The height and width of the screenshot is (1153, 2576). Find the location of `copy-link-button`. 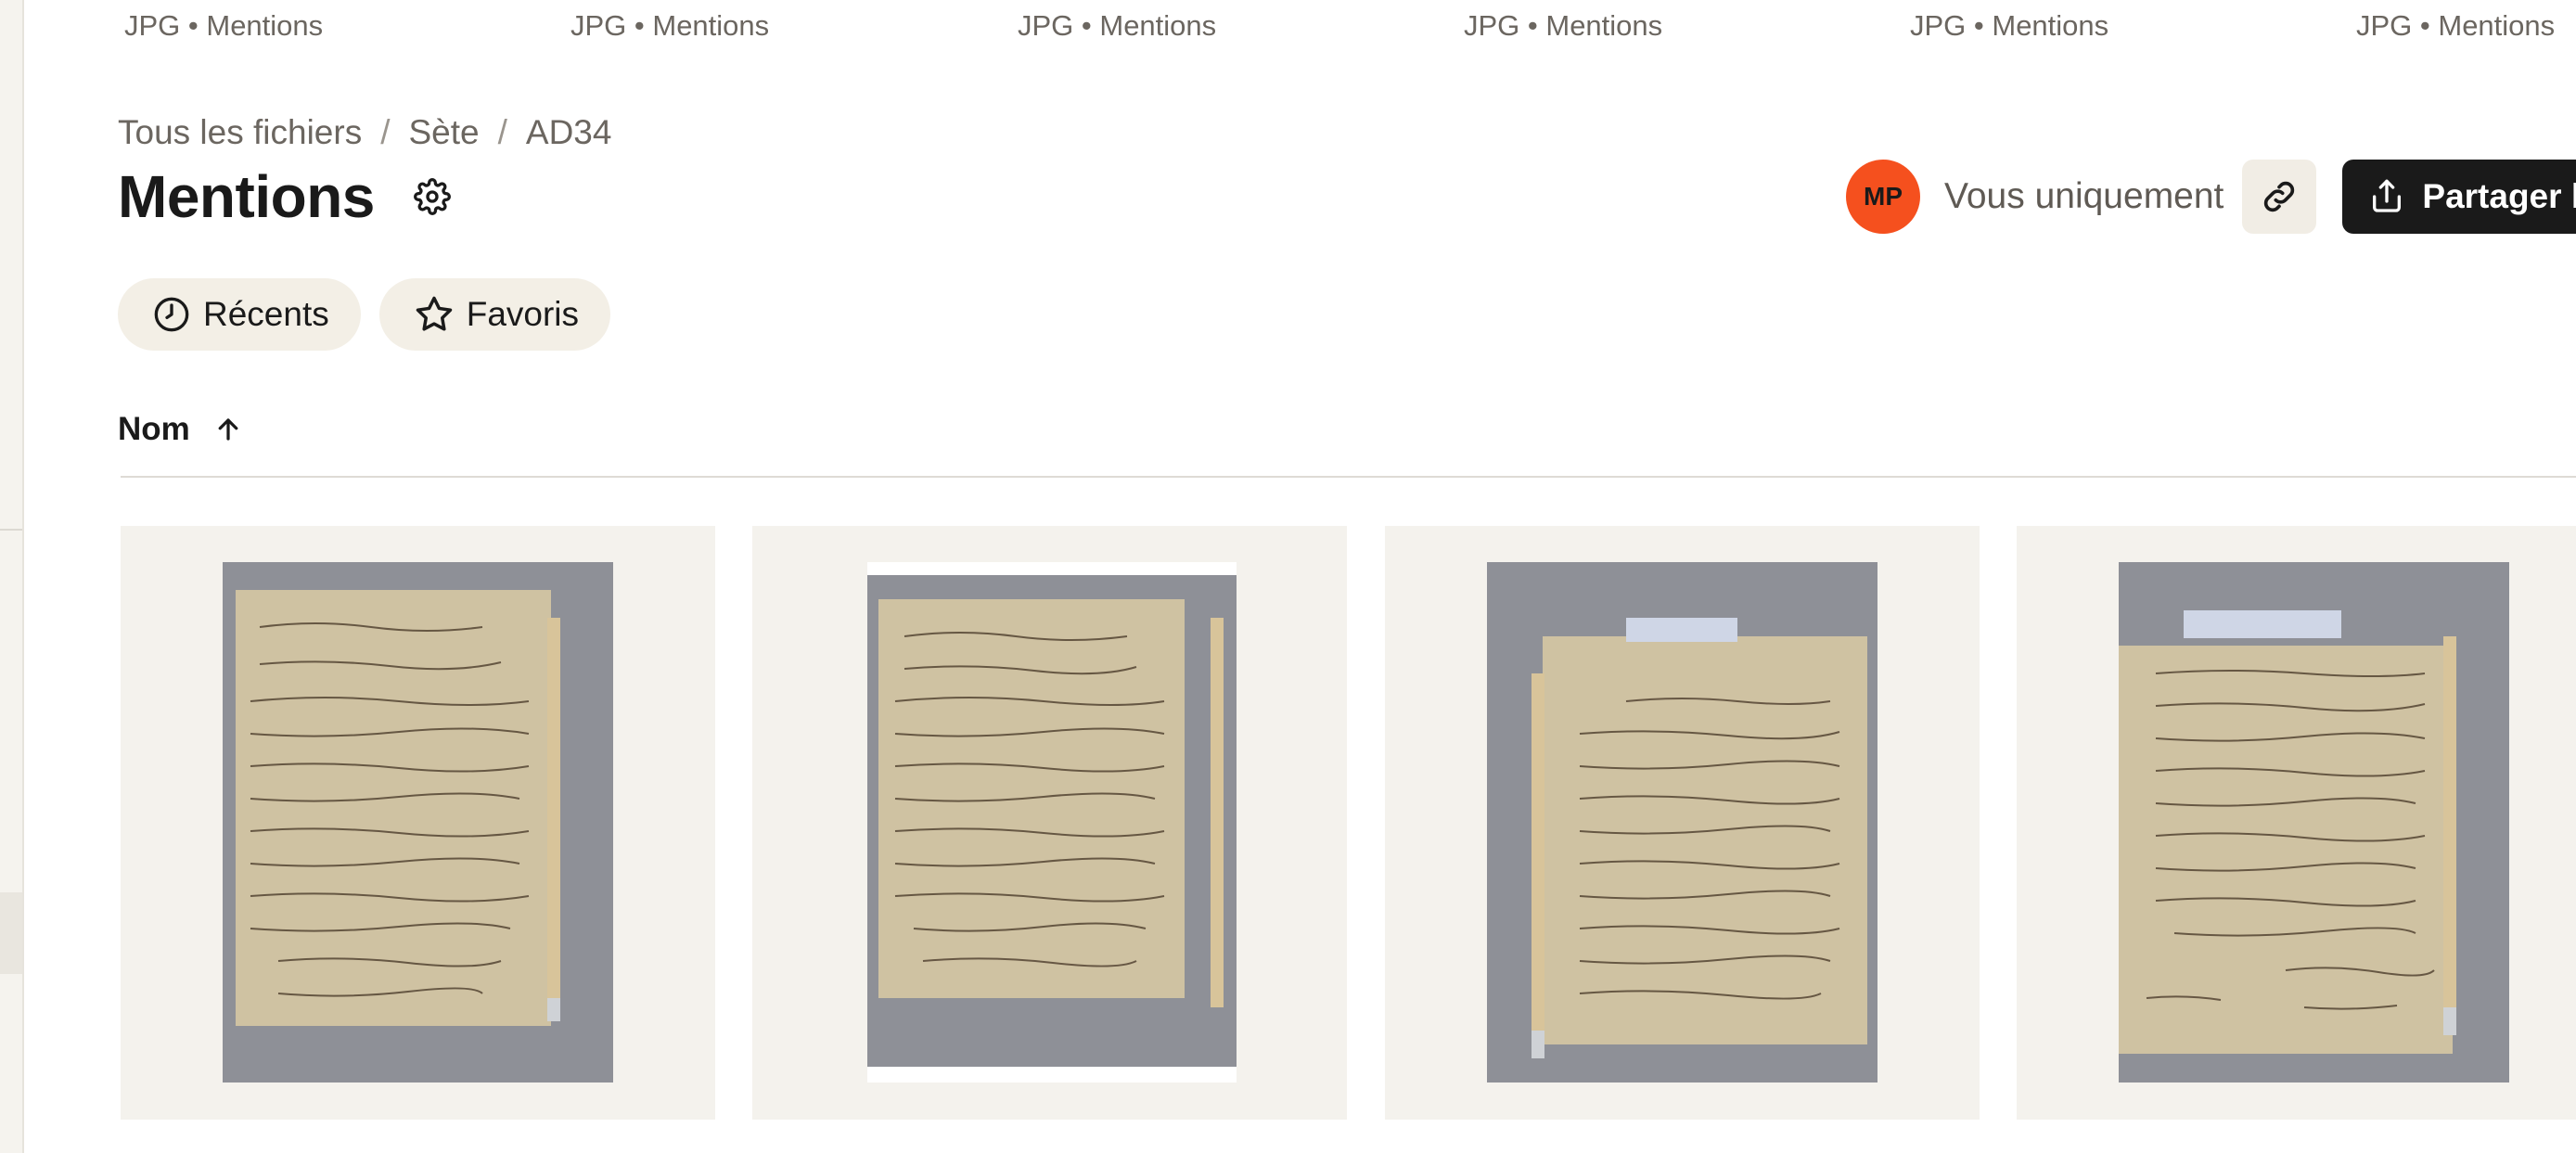

copy-link-button is located at coordinates (2279, 197).